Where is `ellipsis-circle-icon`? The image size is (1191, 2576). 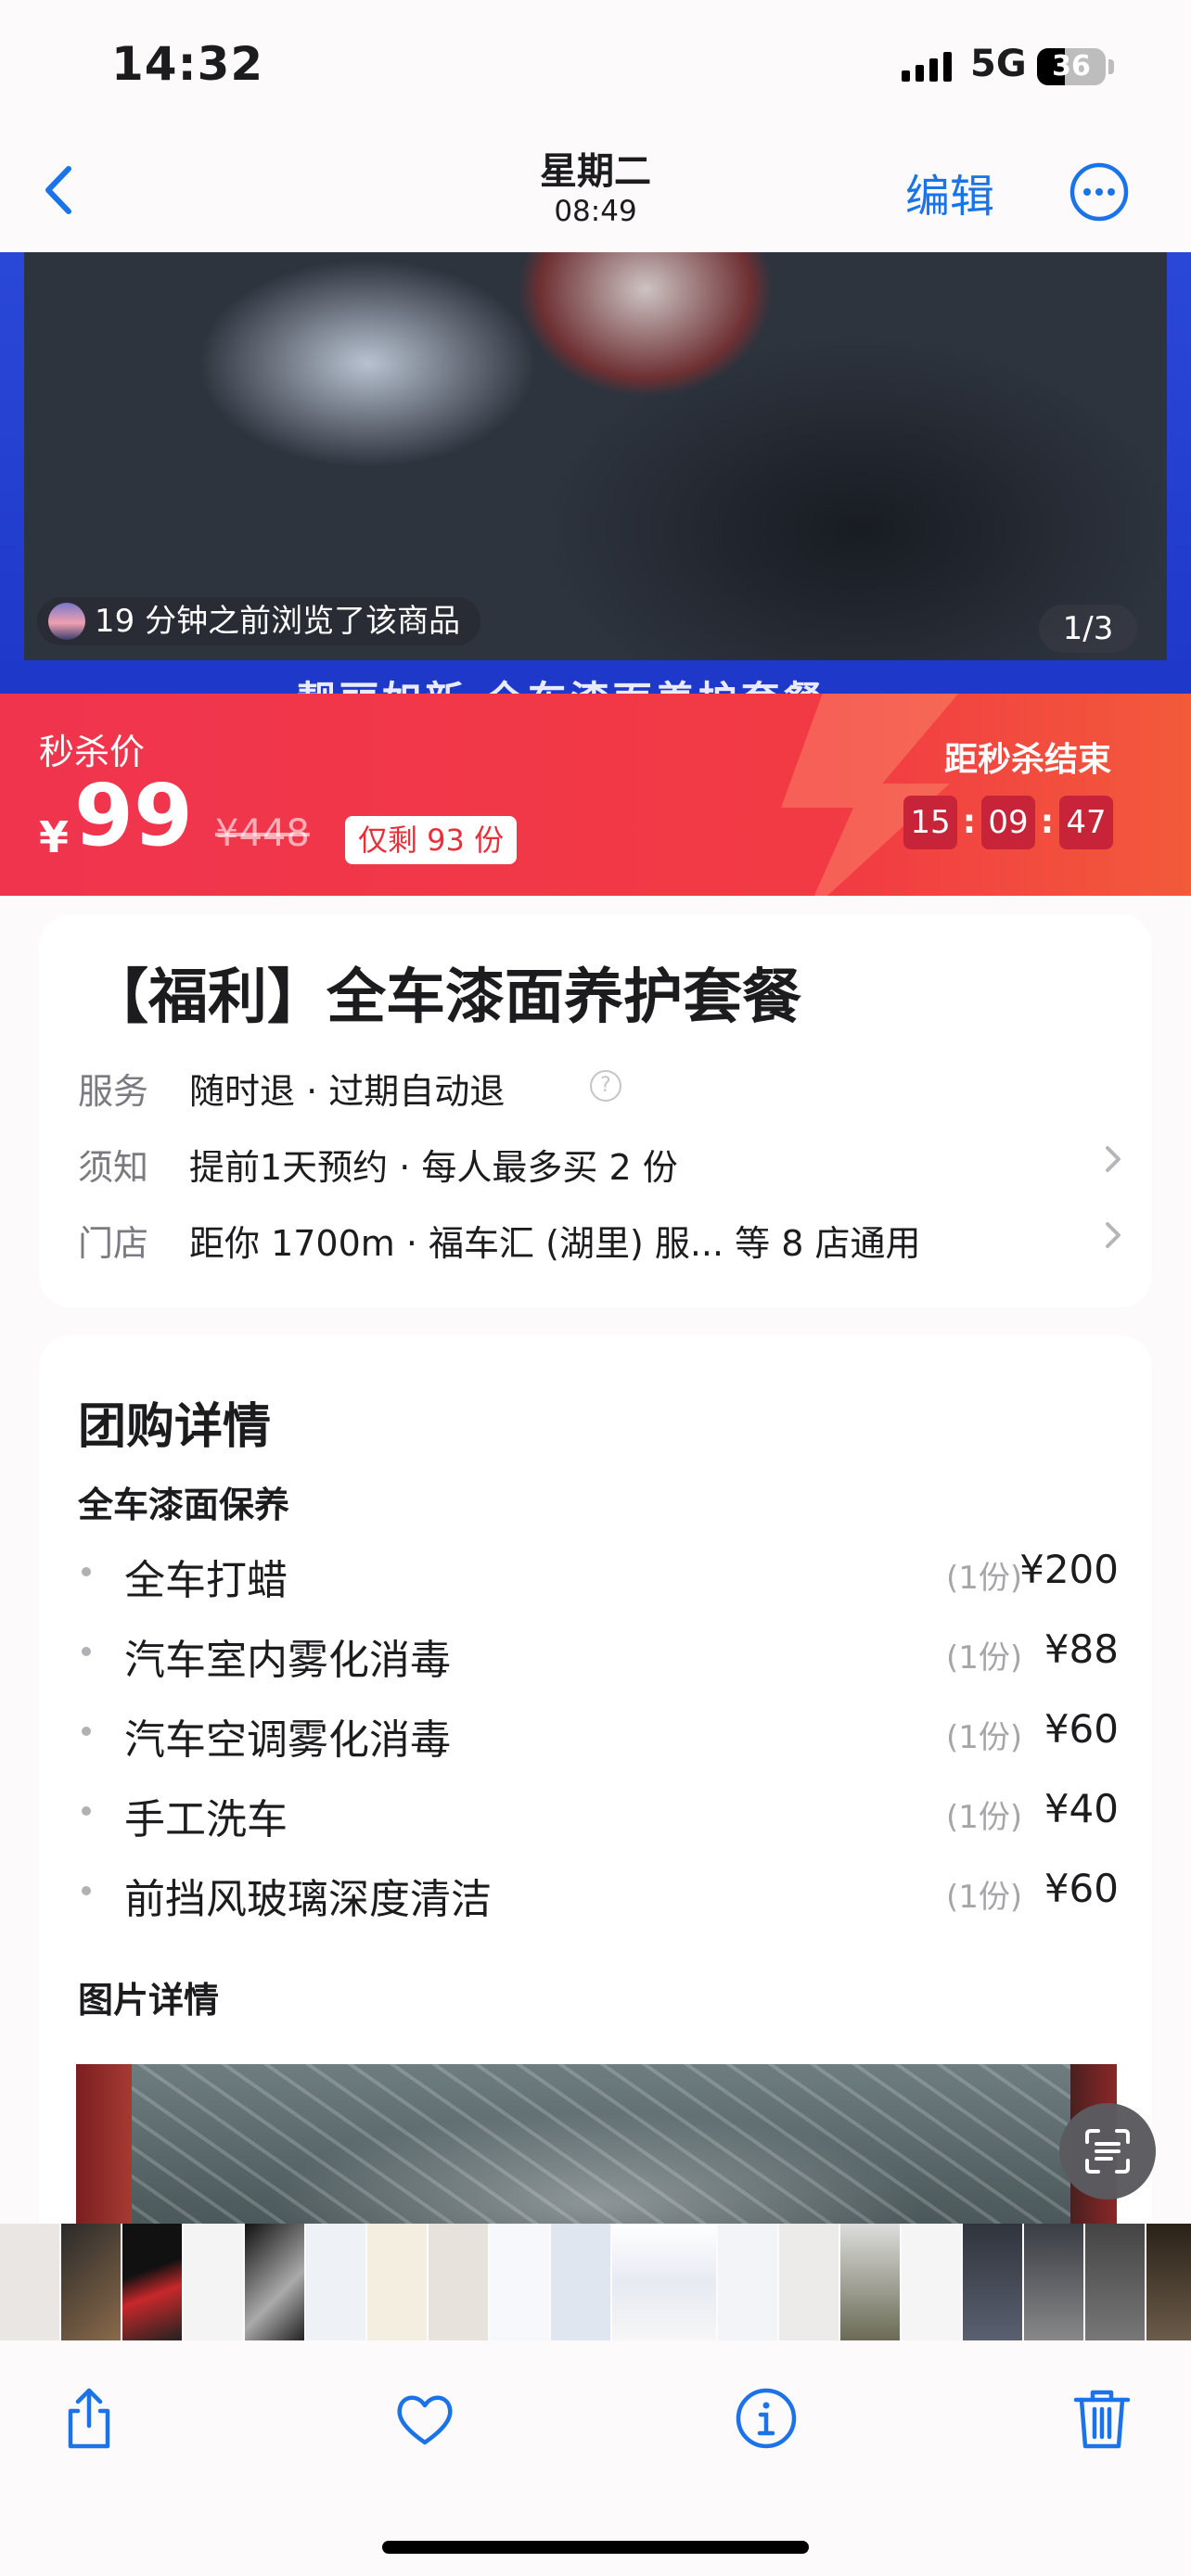
ellipsis-circle-icon is located at coordinates (1099, 192).